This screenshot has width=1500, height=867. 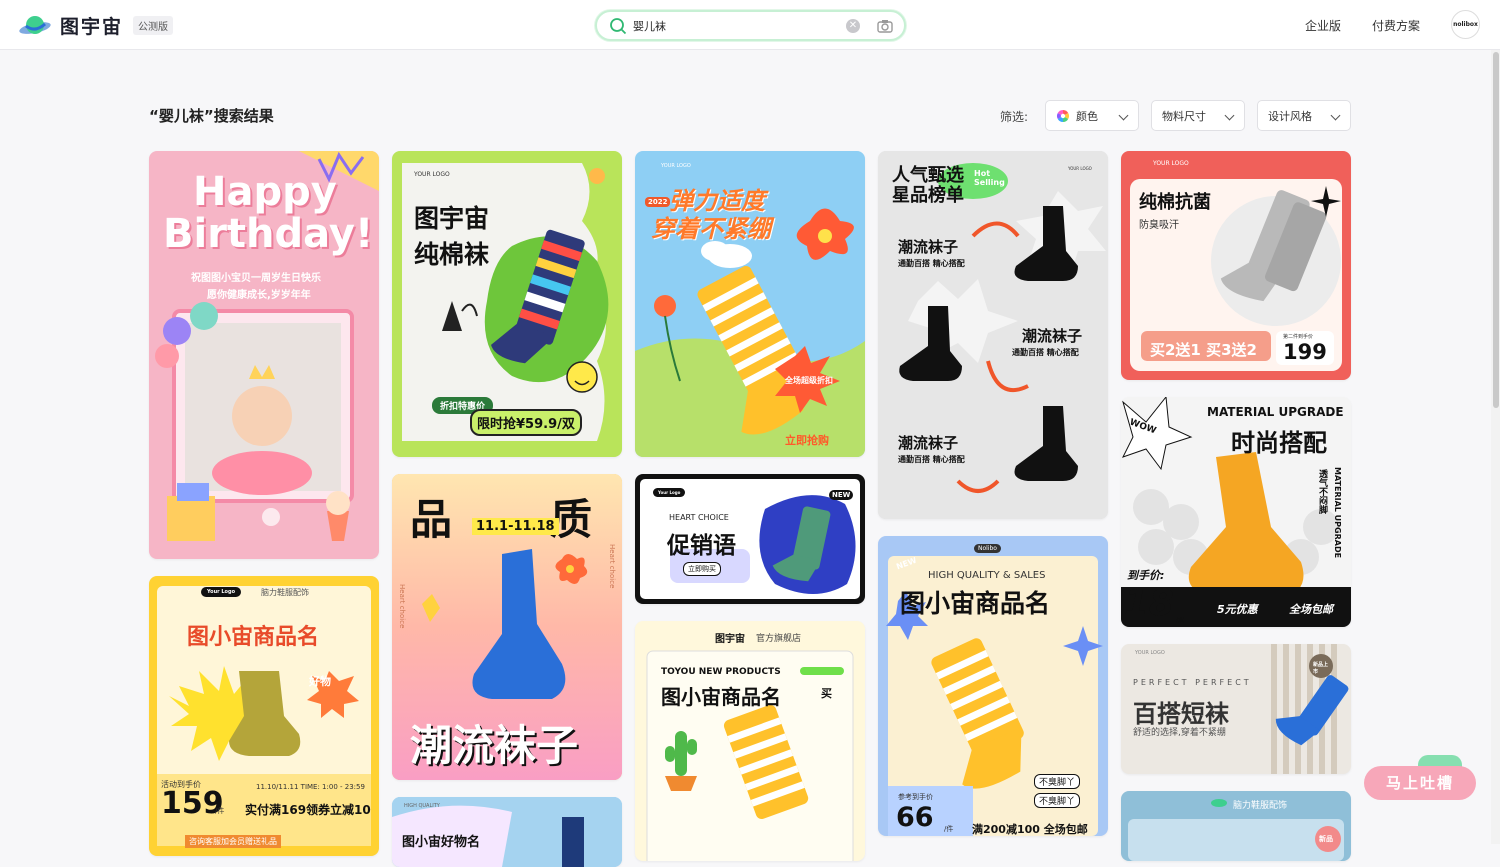 I want to click on card-label: 参考到手价, so click(x=915, y=797).